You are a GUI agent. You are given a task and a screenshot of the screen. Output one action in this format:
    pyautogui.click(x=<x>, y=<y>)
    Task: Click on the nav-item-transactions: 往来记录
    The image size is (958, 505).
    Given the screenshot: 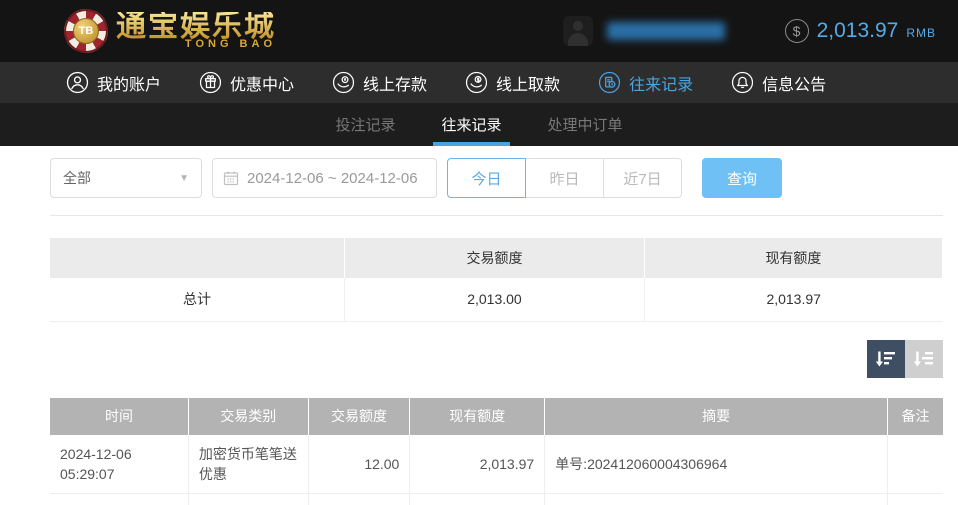 What is the action you would take?
    pyautogui.click(x=645, y=83)
    